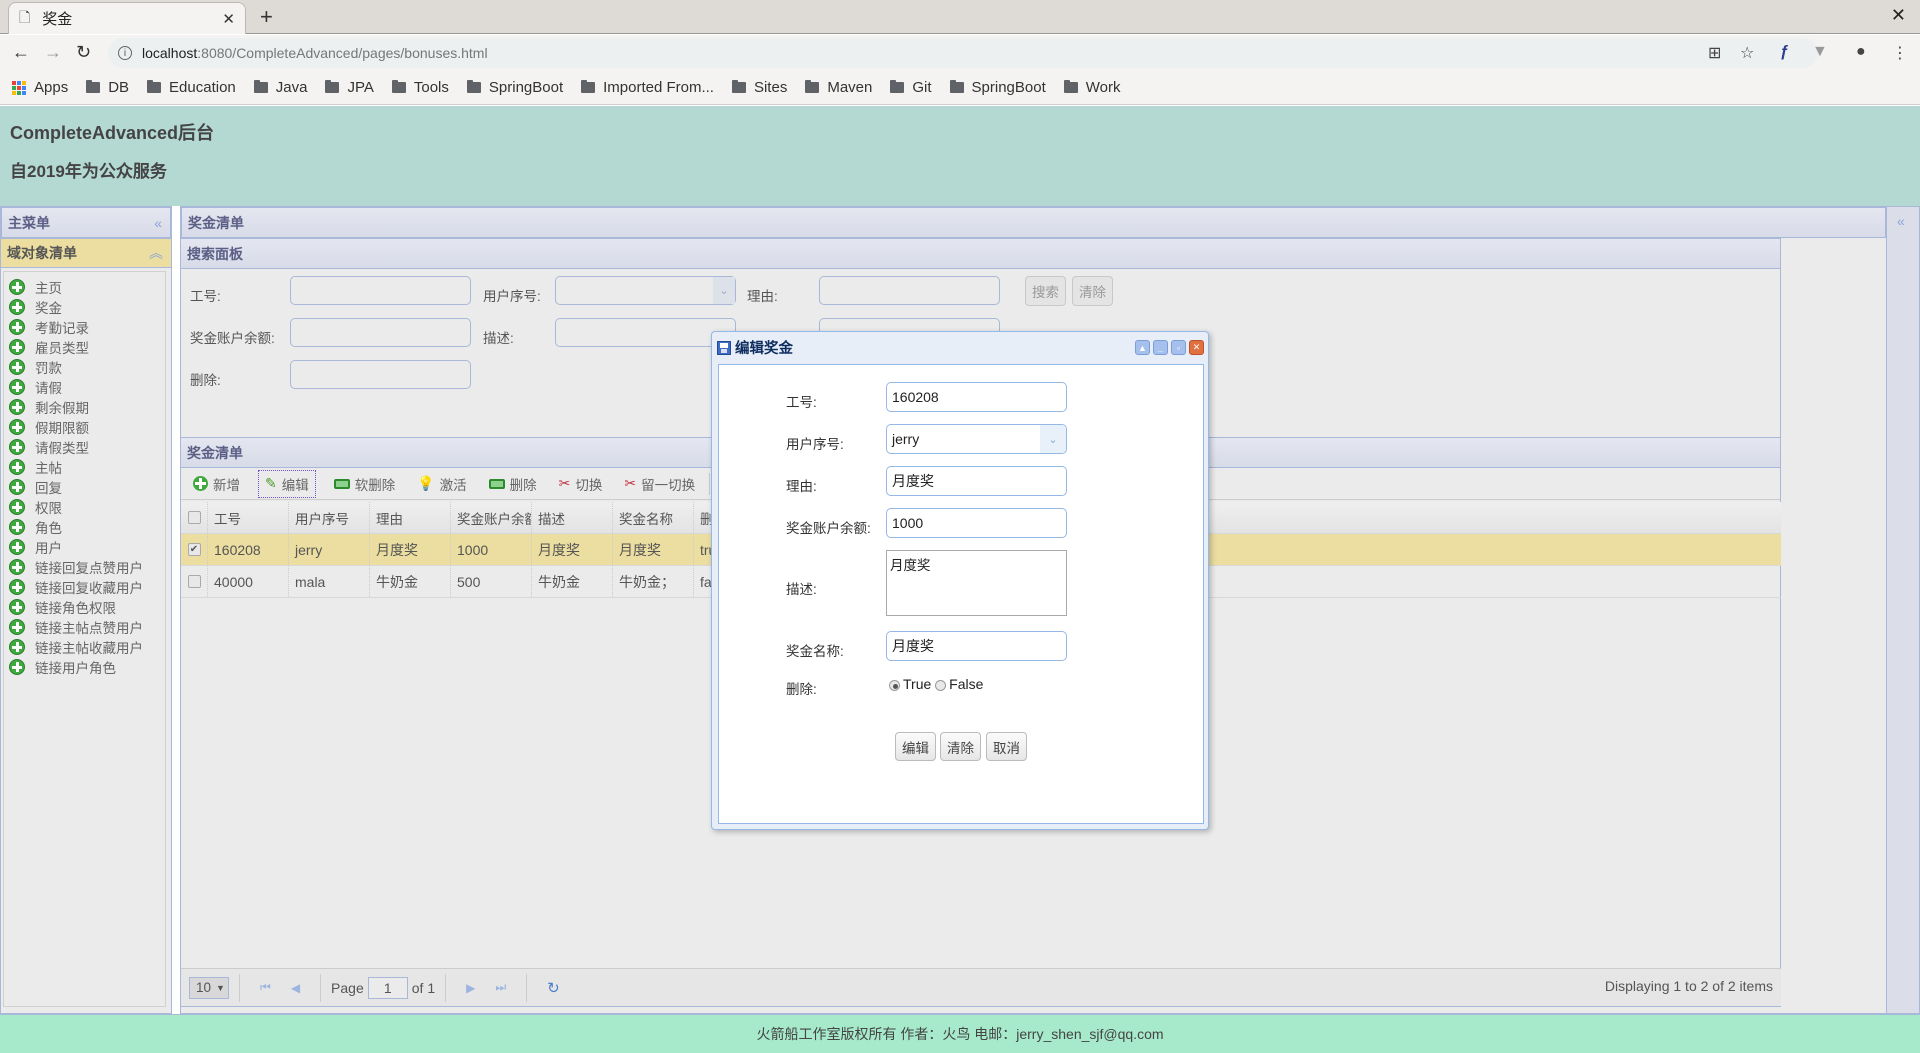 The image size is (1920, 1053). Describe the element at coordinates (910, 684) in the screenshot. I see `radio-true: True` at that location.